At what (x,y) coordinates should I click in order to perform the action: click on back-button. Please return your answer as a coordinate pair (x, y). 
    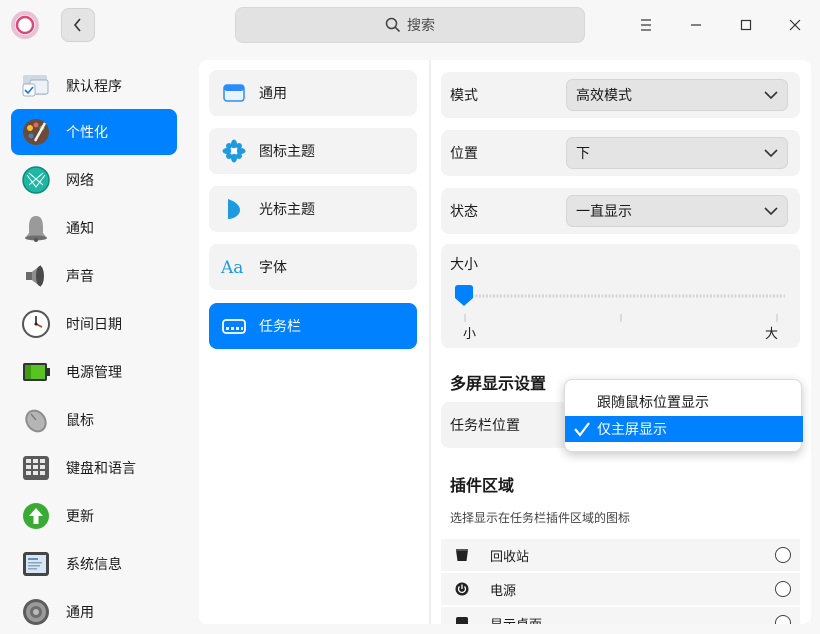
    Looking at the image, I should click on (78, 25).